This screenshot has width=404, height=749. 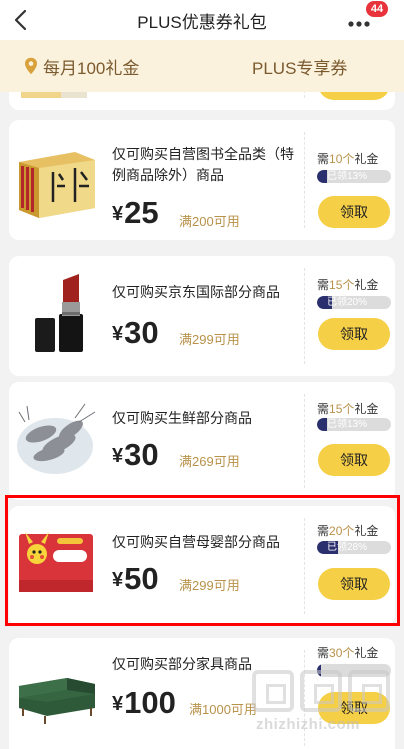 I want to click on coupon-price: ¥ 100, so click(x=144, y=698).